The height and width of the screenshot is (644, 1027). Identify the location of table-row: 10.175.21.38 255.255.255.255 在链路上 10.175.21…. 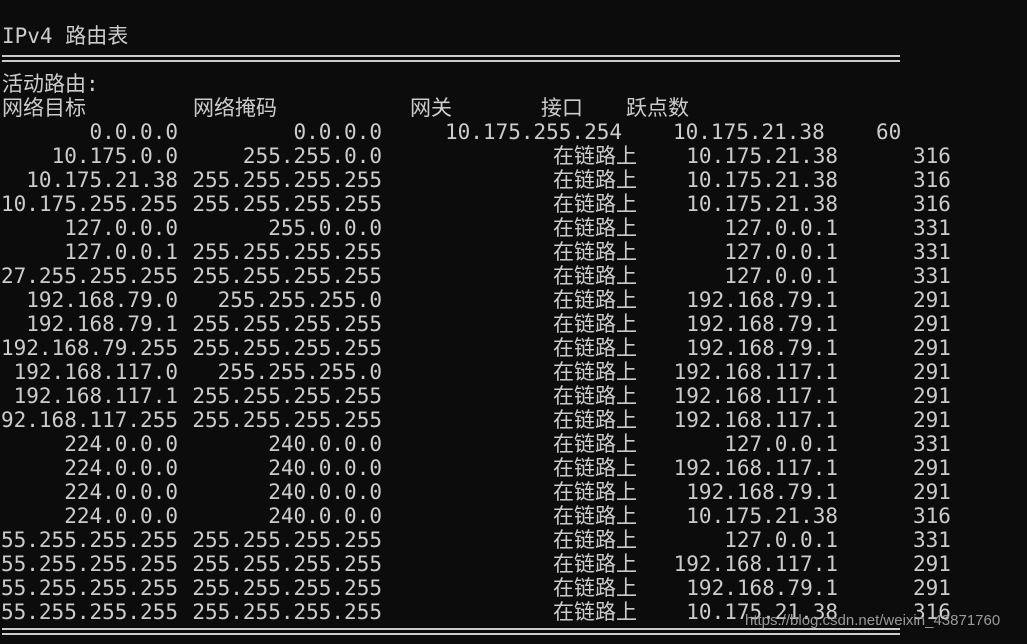
(500, 180).